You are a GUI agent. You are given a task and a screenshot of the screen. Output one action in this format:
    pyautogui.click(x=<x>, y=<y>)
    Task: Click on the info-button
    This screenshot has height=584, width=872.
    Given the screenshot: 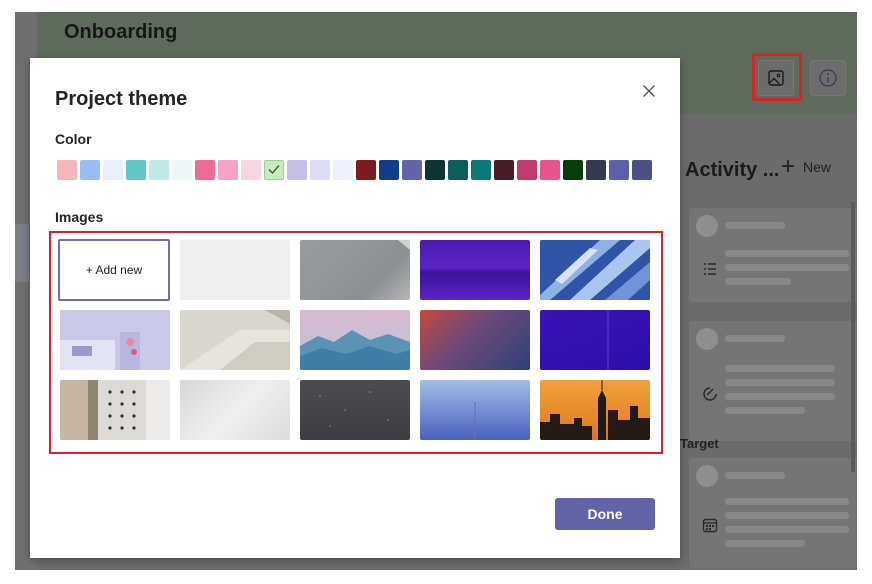 What is the action you would take?
    pyautogui.click(x=828, y=78)
    